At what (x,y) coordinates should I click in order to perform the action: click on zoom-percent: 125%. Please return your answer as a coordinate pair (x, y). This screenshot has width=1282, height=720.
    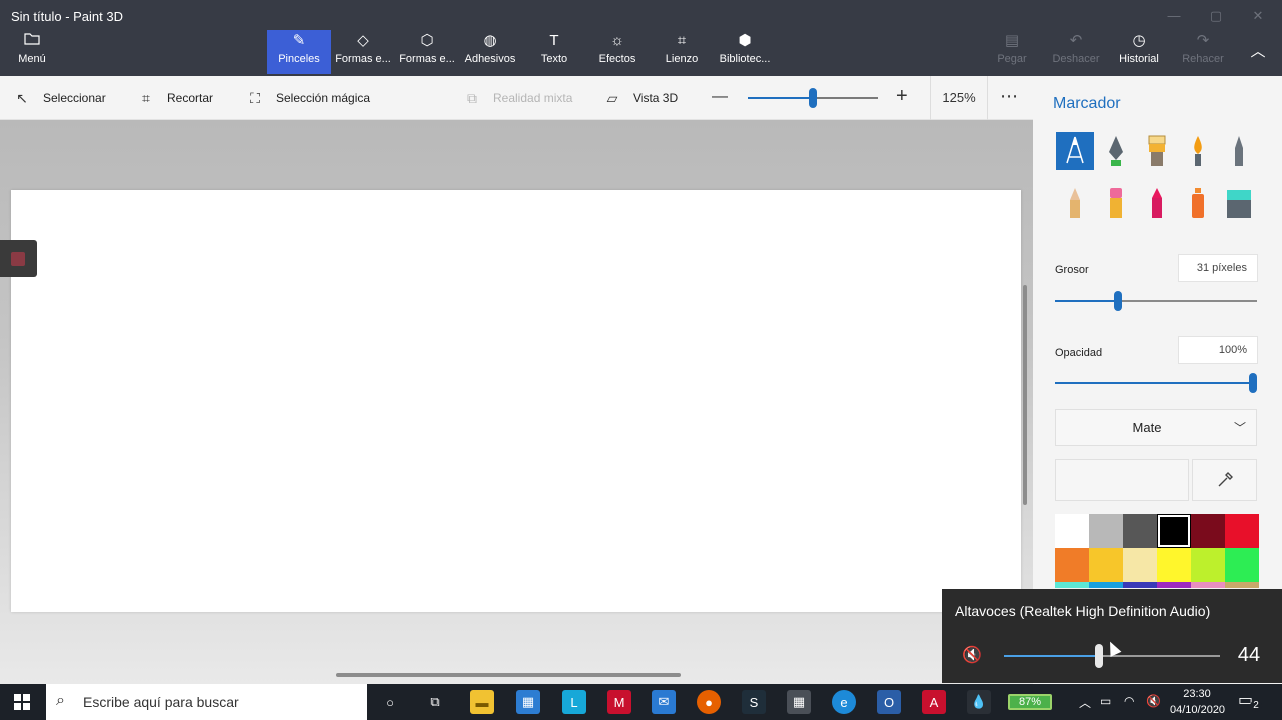
    Looking at the image, I should click on (959, 98).